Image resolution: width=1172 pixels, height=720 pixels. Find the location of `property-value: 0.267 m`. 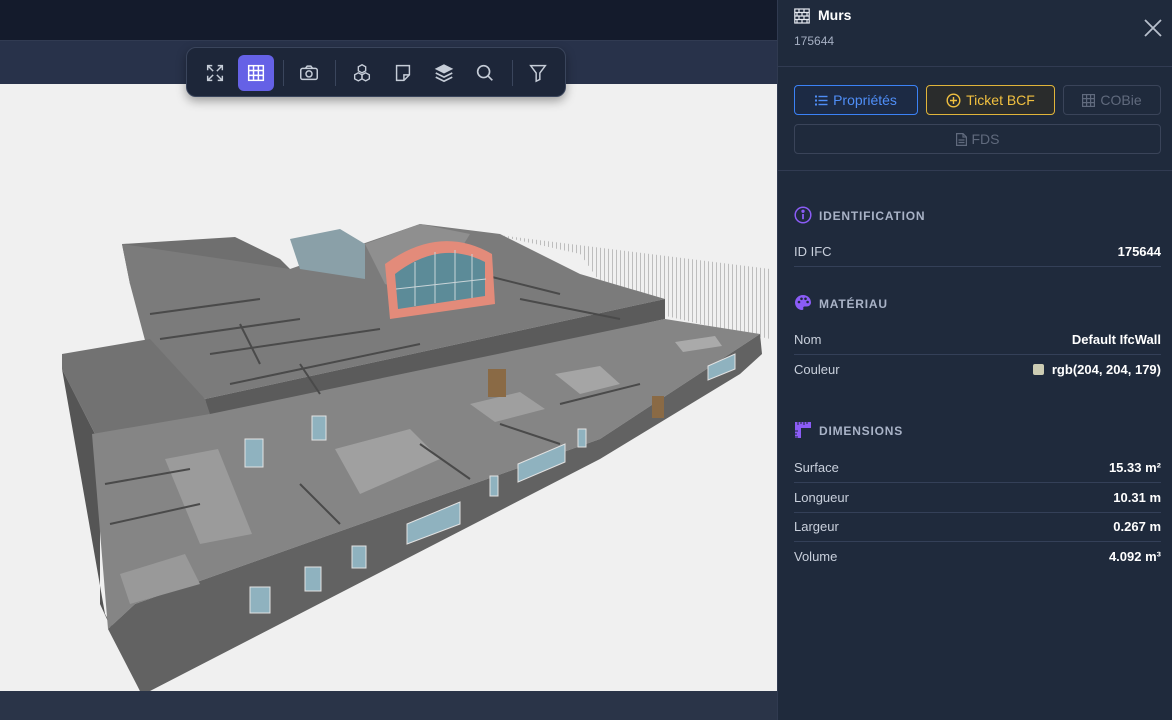

property-value: 0.267 m is located at coordinates (1137, 526).